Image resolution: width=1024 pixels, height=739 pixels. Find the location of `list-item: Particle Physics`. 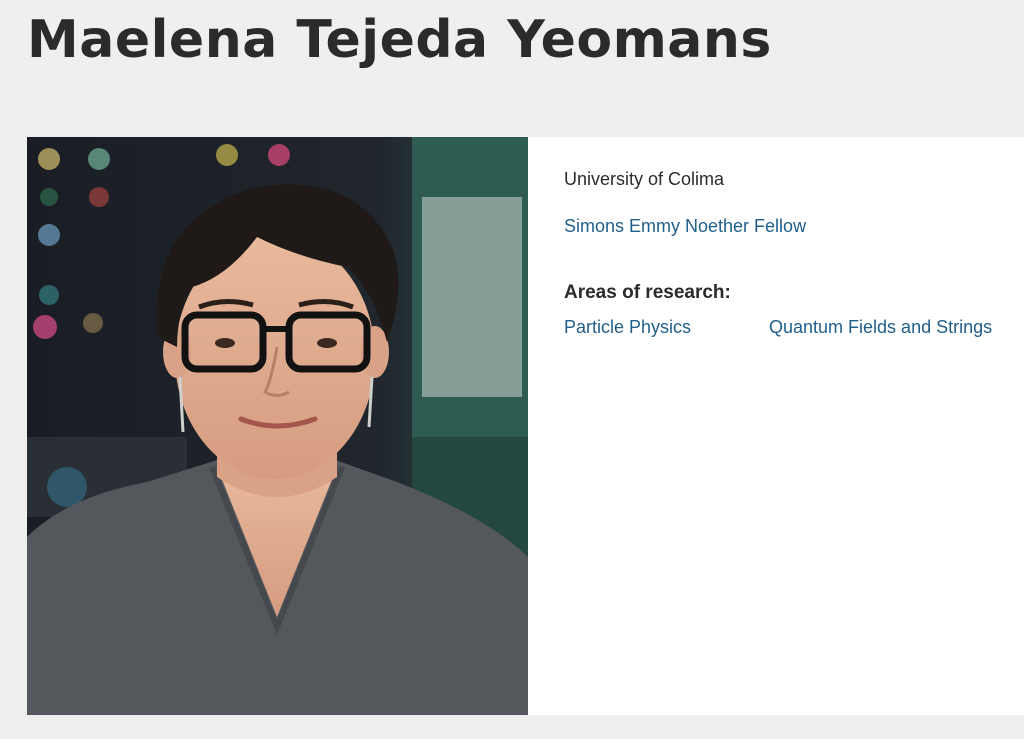

list-item: Particle Physics is located at coordinates (627, 327).